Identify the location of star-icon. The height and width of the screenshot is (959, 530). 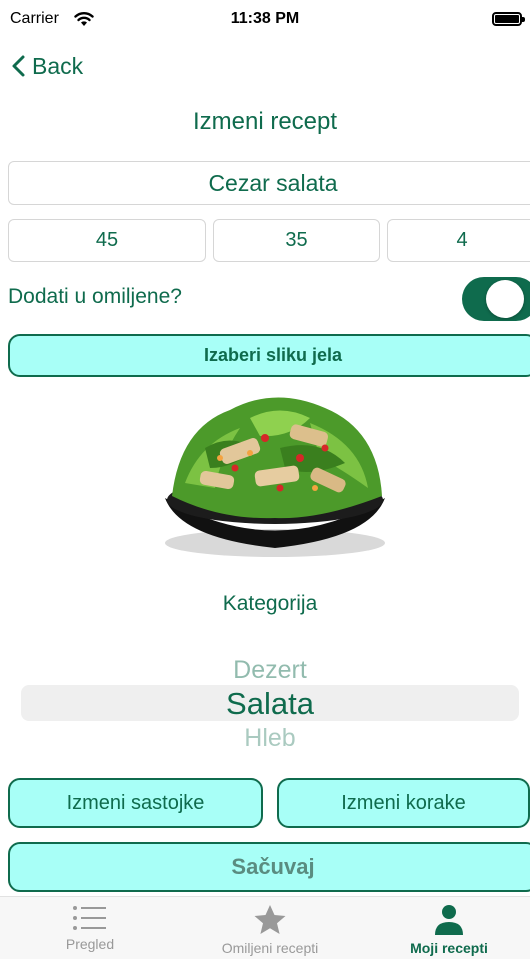
(270, 919).